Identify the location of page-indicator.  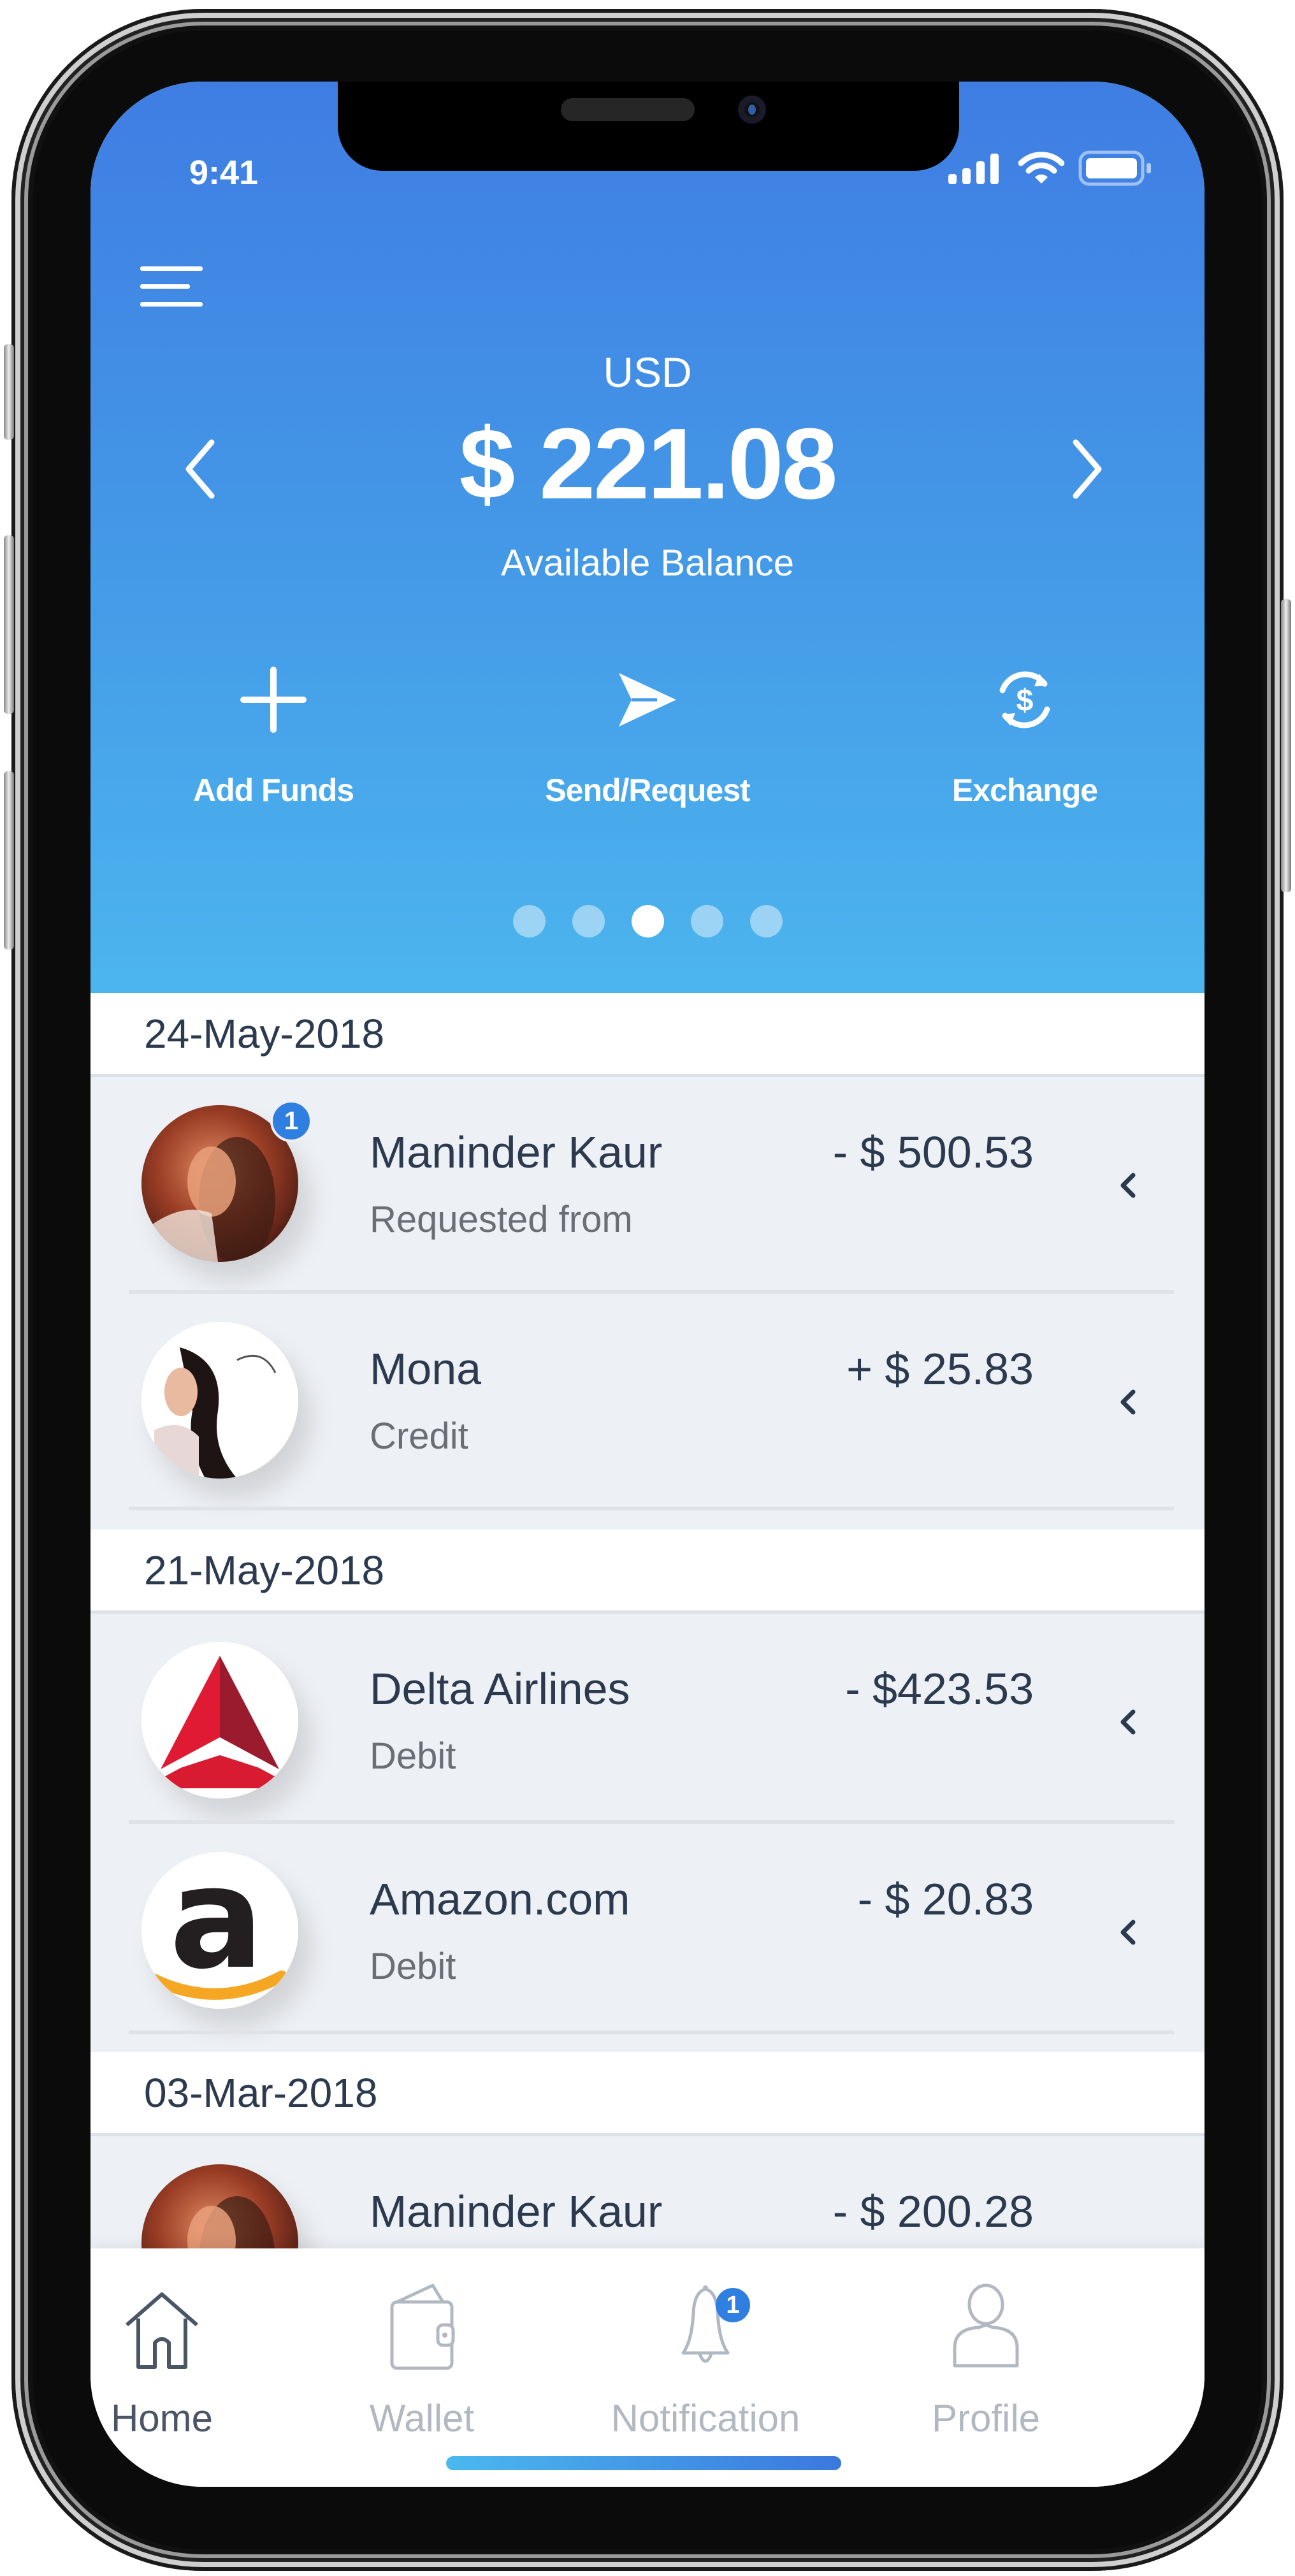
(647, 921).